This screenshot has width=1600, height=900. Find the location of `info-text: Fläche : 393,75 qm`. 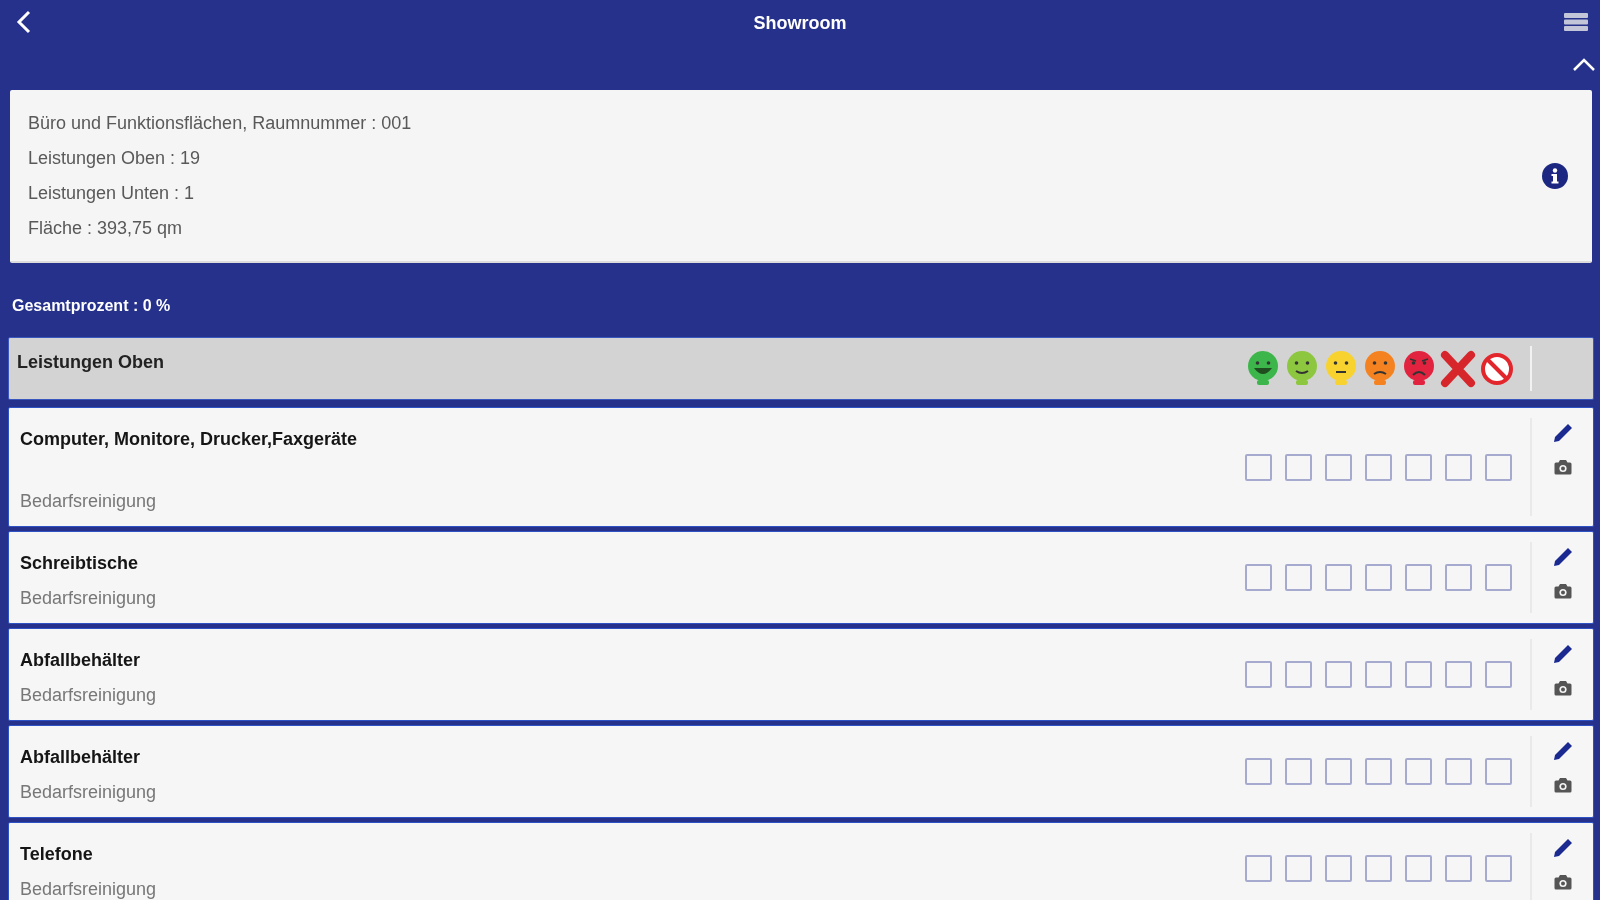

info-text: Fläche : 393,75 qm is located at coordinates (106, 228).